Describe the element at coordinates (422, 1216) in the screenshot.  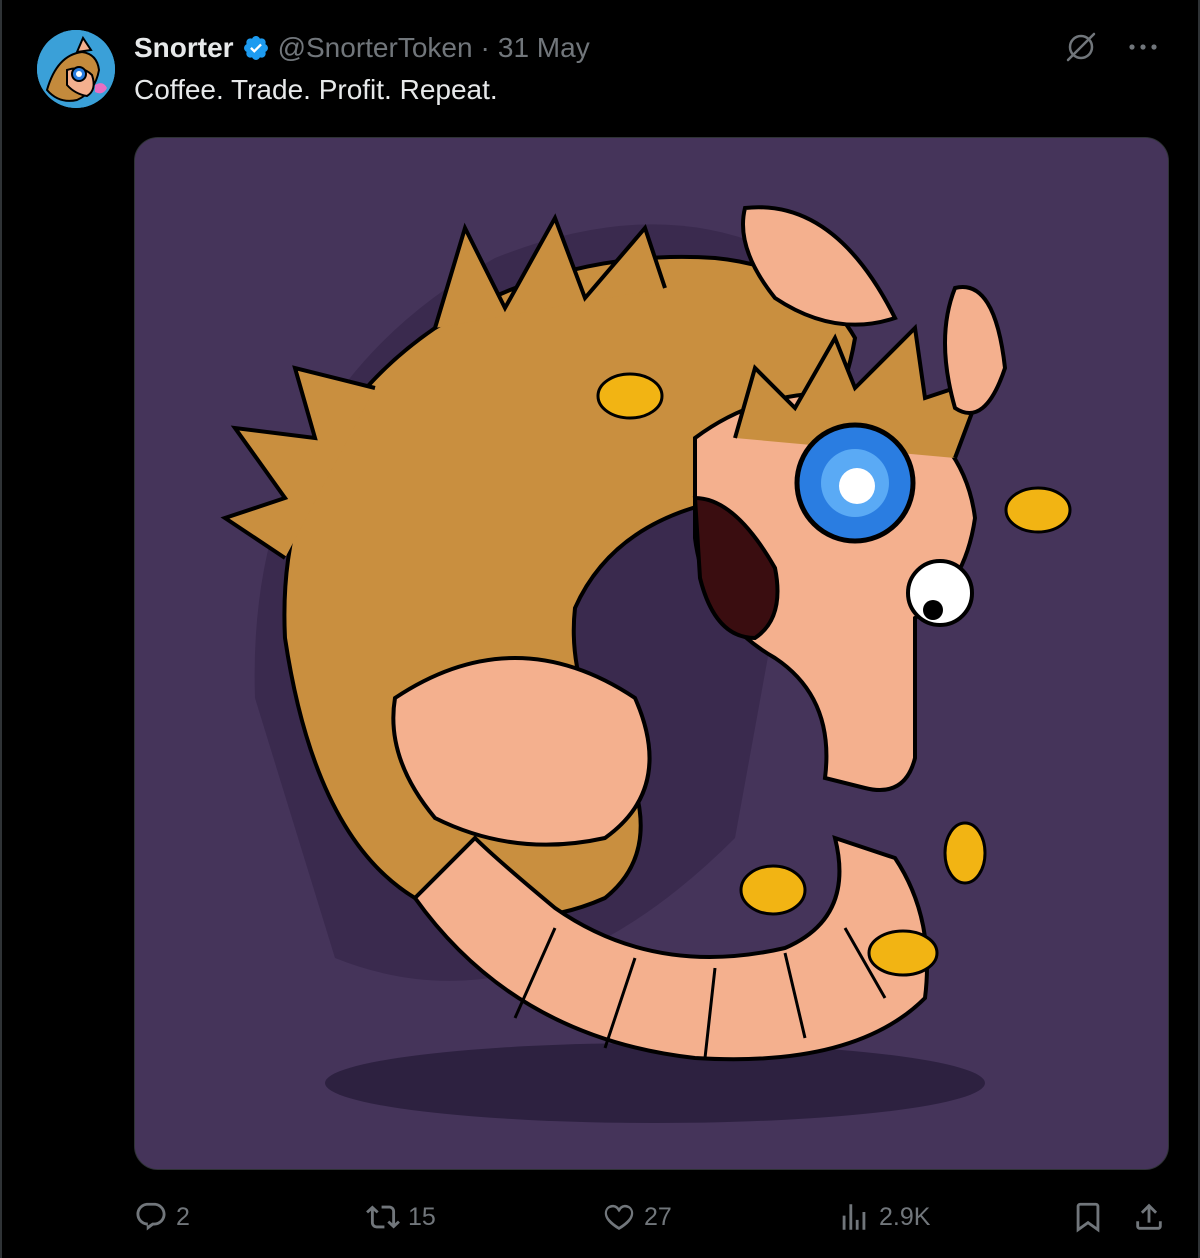
I see `repost-count: 15` at that location.